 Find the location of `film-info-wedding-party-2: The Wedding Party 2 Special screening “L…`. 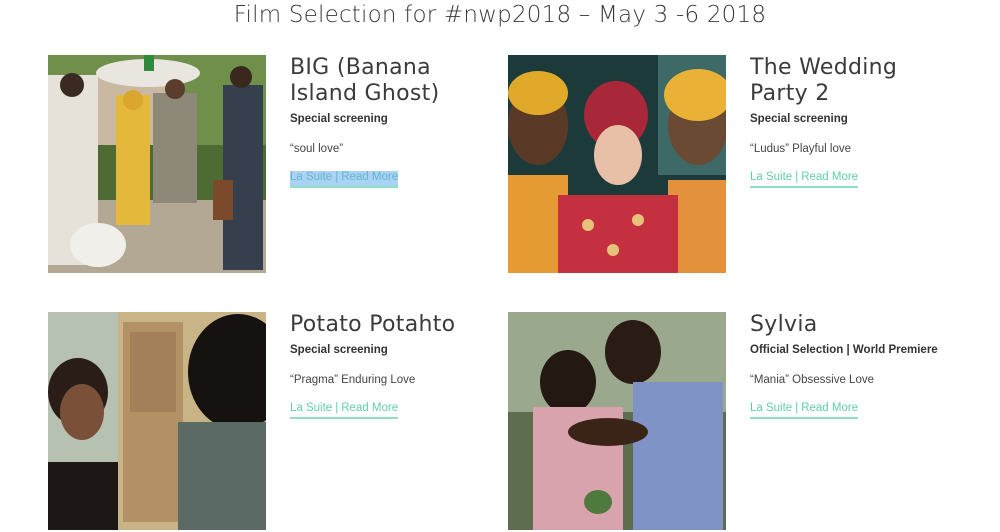

film-info-wedding-party-2: The Wedding Party 2 Special screening “L… is located at coordinates (857, 121).